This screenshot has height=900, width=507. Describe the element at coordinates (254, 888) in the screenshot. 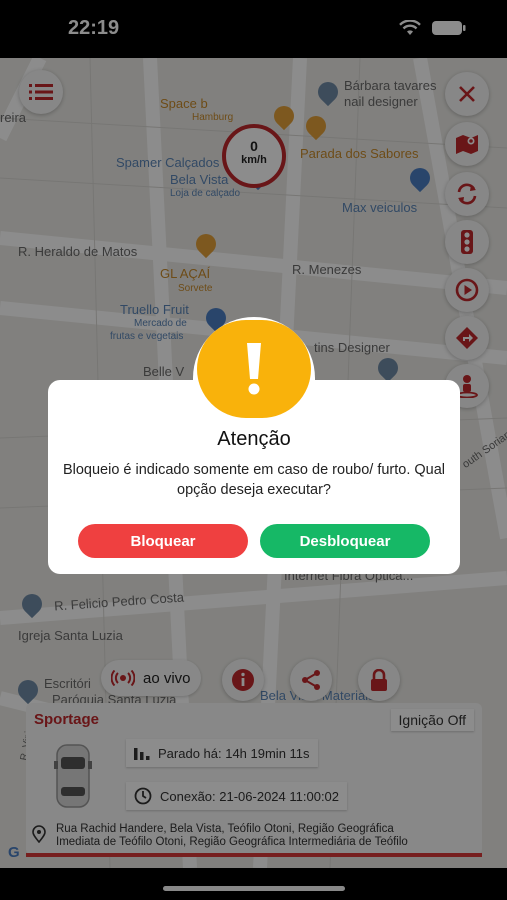

I see `home-indicator` at that location.